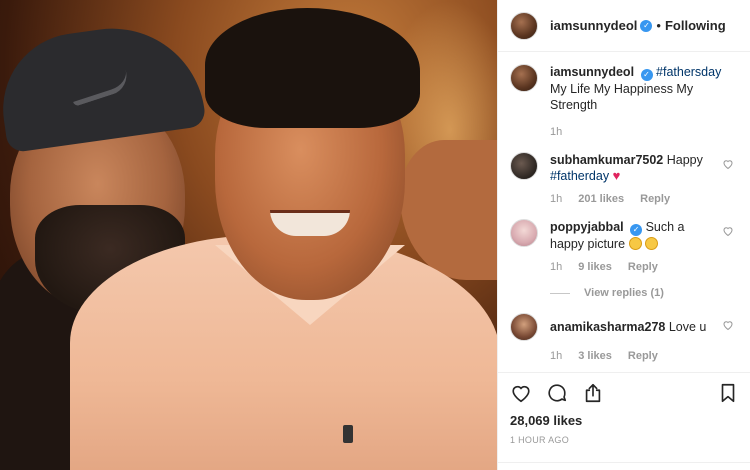 Image resolution: width=750 pixels, height=470 pixels. What do you see at coordinates (595, 267) in the screenshot?
I see `comment-likes: 9 likes` at bounding box center [595, 267].